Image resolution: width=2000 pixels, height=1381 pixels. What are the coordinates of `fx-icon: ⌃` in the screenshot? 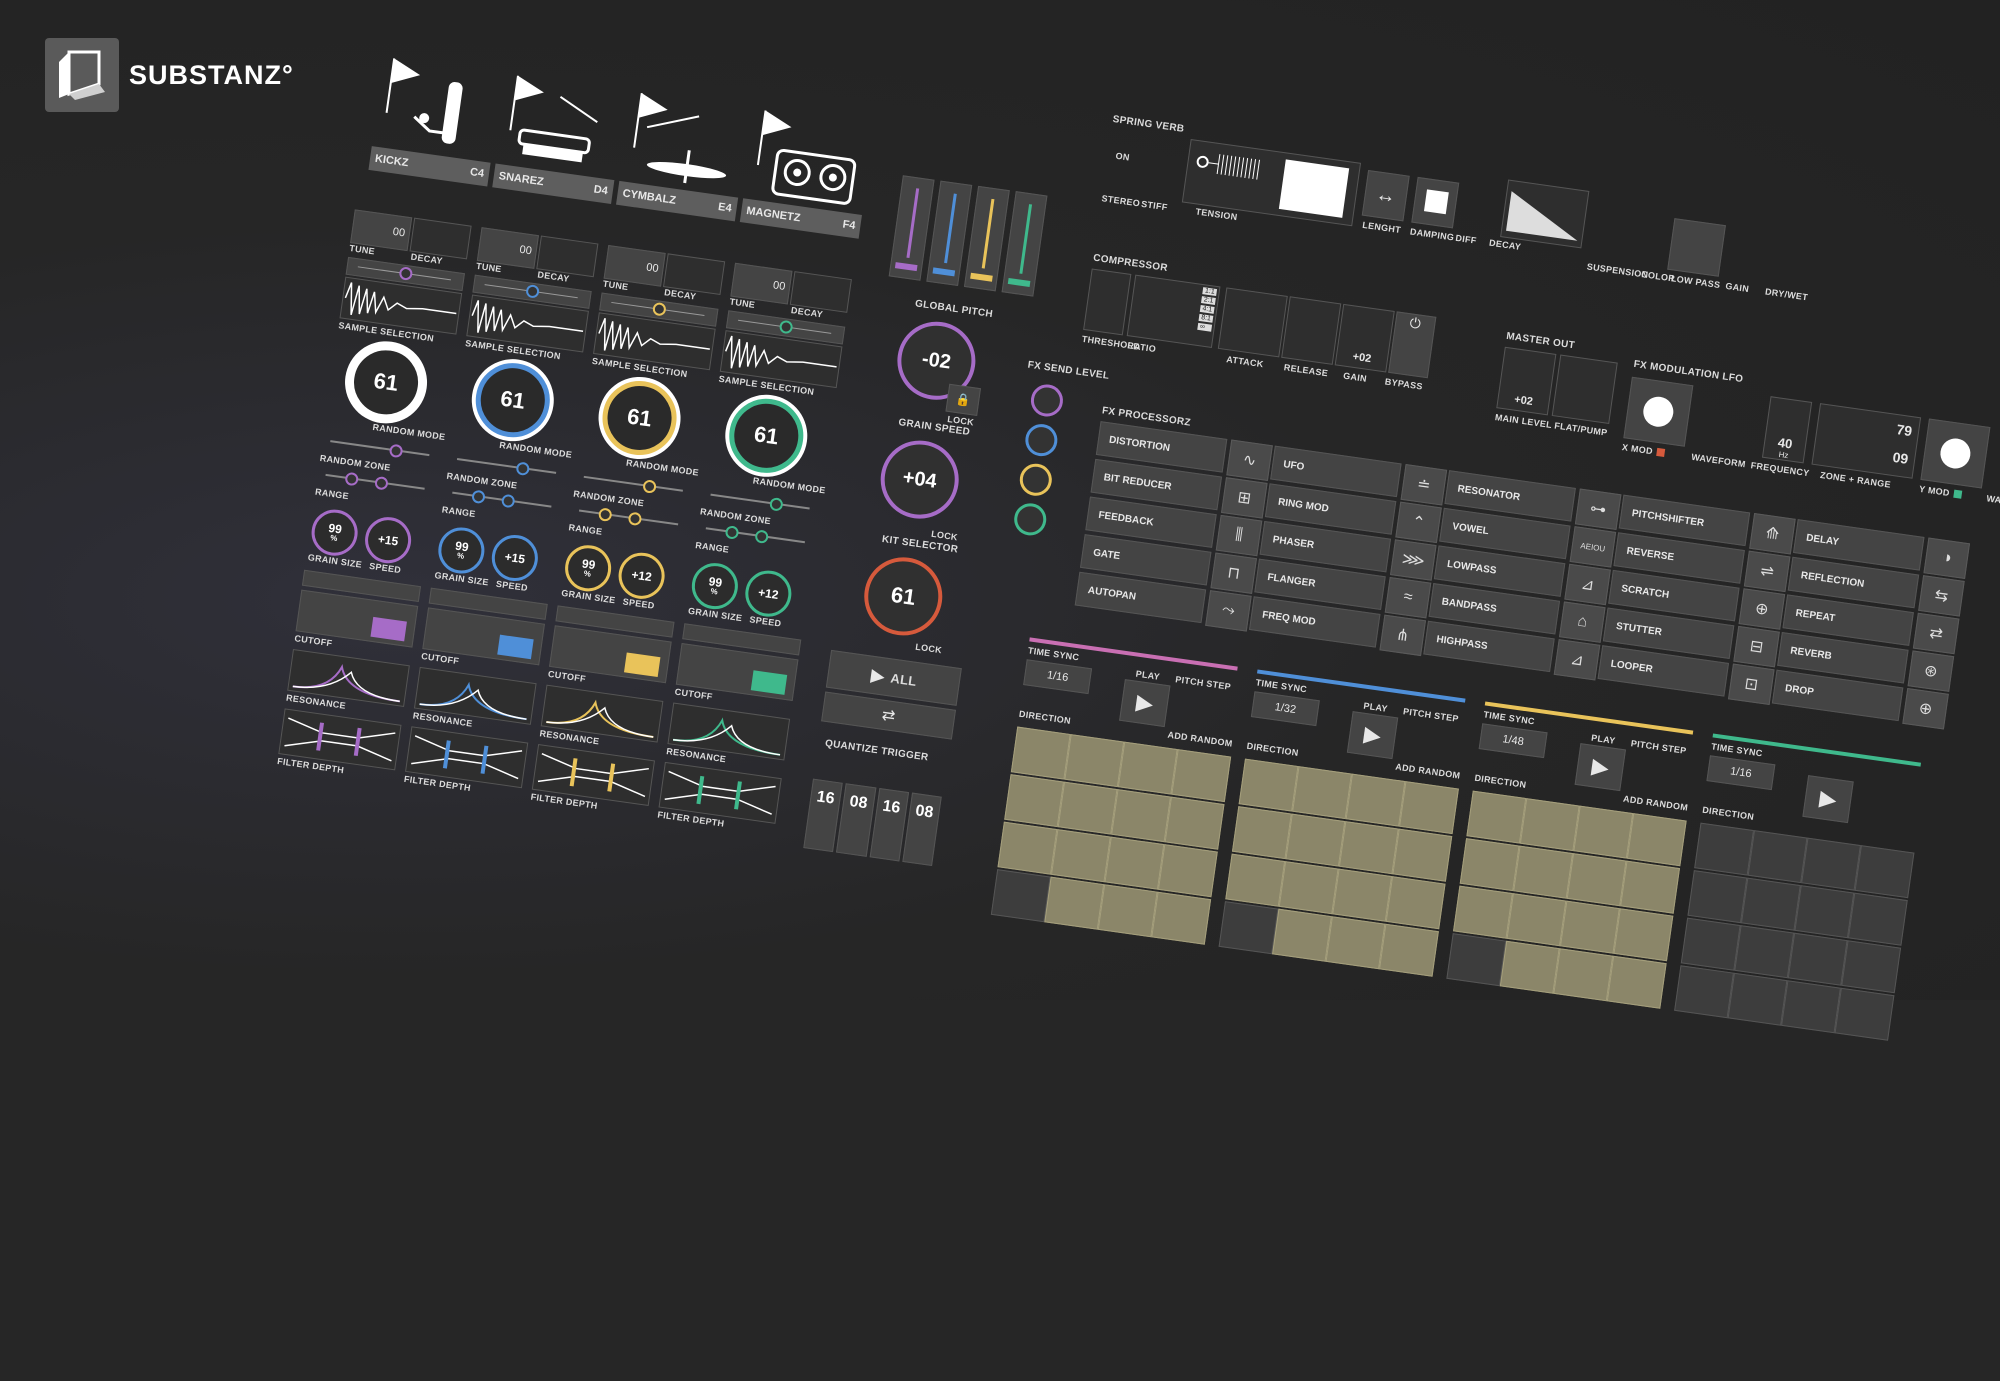 It's located at (1418, 522).